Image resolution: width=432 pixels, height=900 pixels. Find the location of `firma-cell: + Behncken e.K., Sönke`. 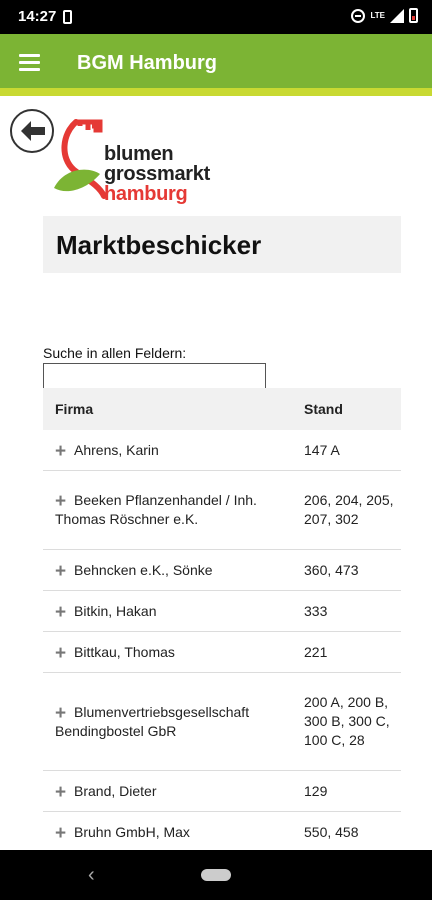

firma-cell: + Behncken e.K., Sönke is located at coordinates (134, 571).